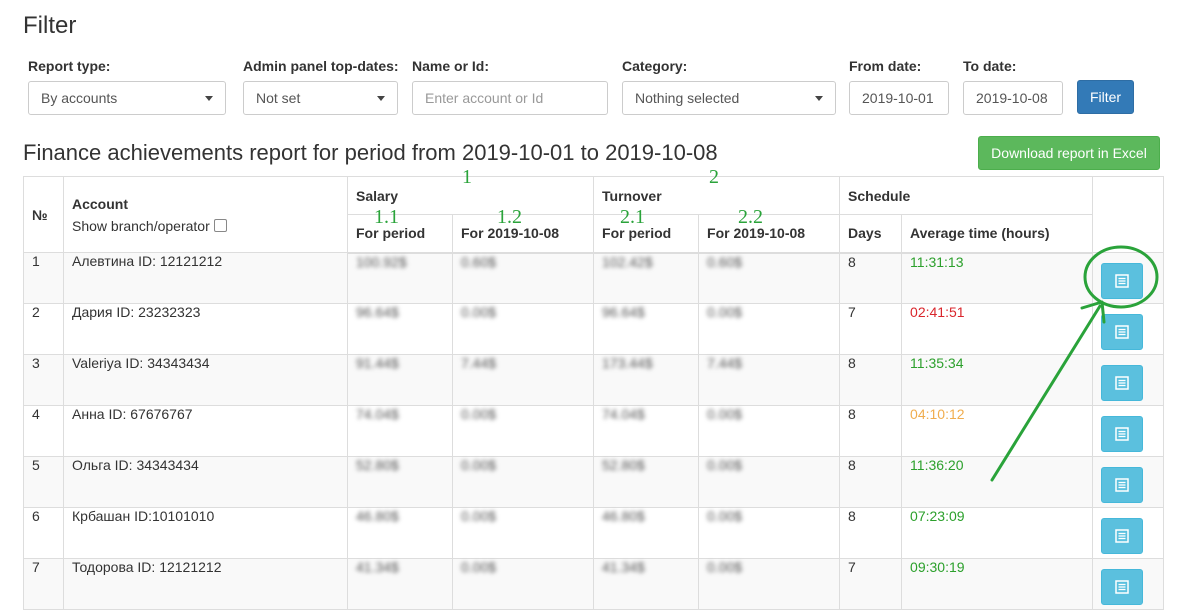 Image resolution: width=1186 pixels, height=610 pixels. What do you see at coordinates (937, 312) in the screenshot?
I see `cell-avg-time-text: 02:41:51` at bounding box center [937, 312].